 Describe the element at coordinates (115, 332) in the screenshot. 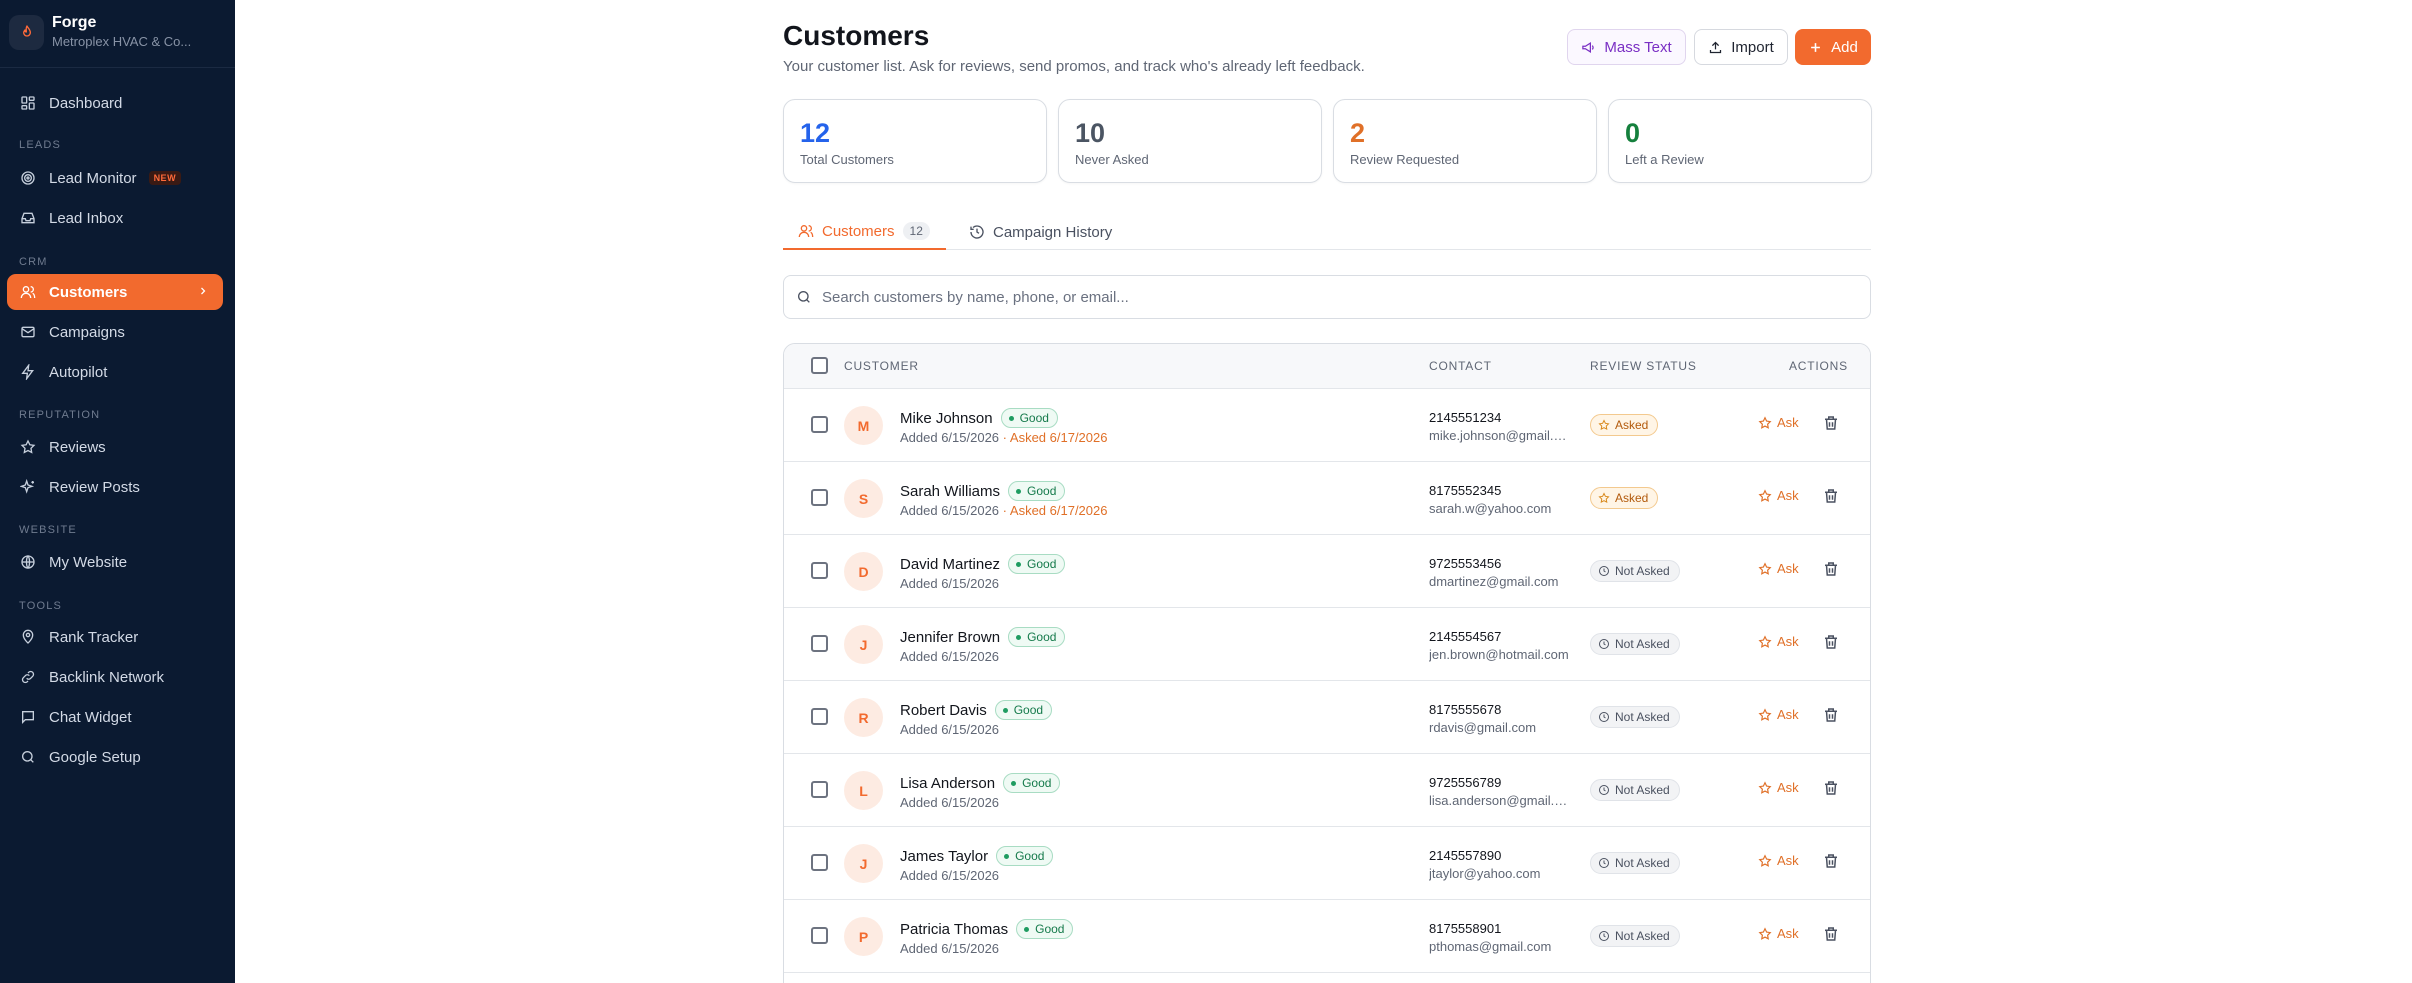

I see `sidebar-item-campaigns: Campaigns` at that location.